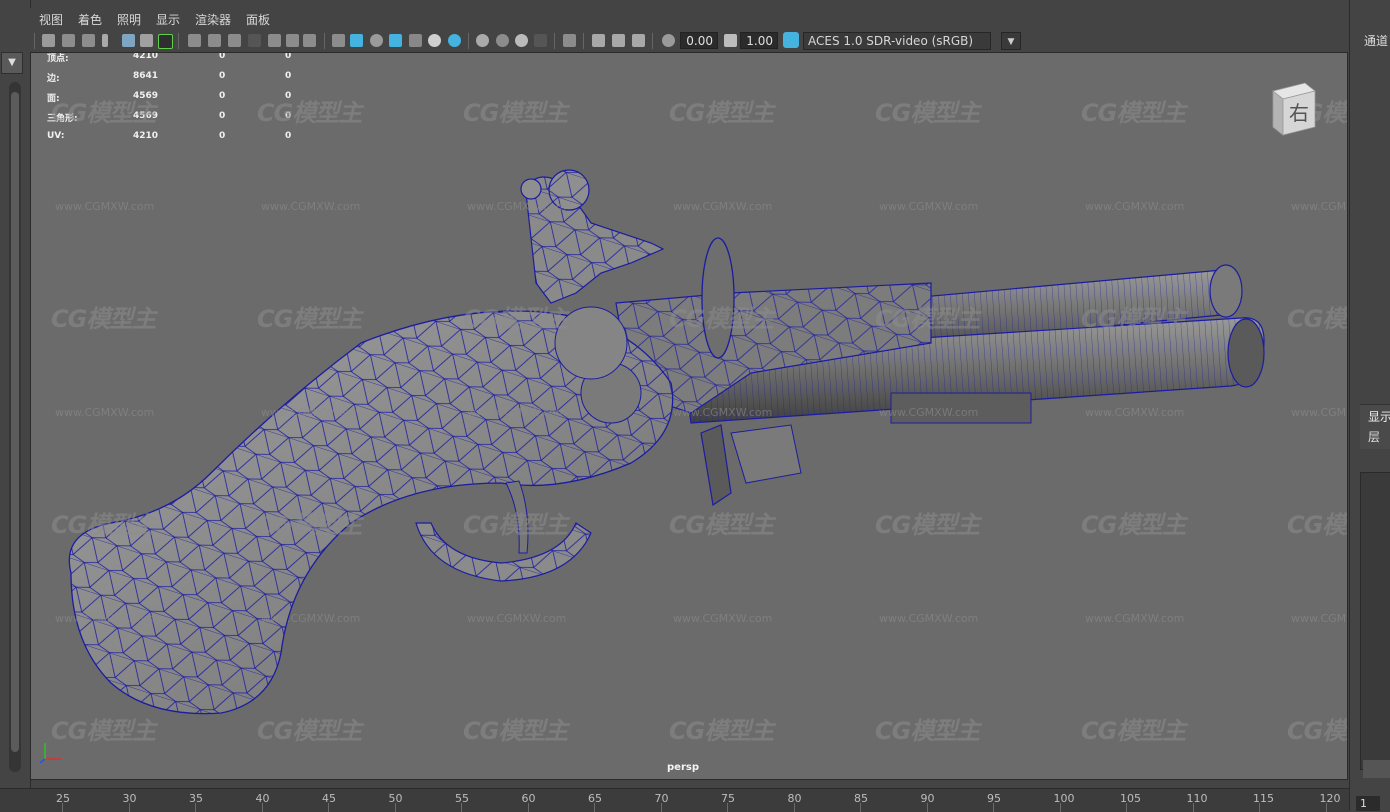 The height and width of the screenshot is (812, 1390). I want to click on grid-toggle-icon, so click(165, 41).